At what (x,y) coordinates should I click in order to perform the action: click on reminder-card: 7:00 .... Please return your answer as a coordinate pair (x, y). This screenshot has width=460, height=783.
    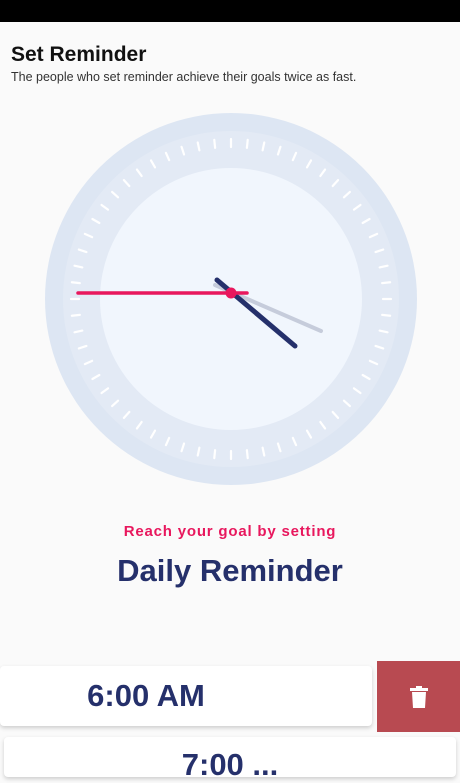
    Looking at the image, I should click on (230, 759).